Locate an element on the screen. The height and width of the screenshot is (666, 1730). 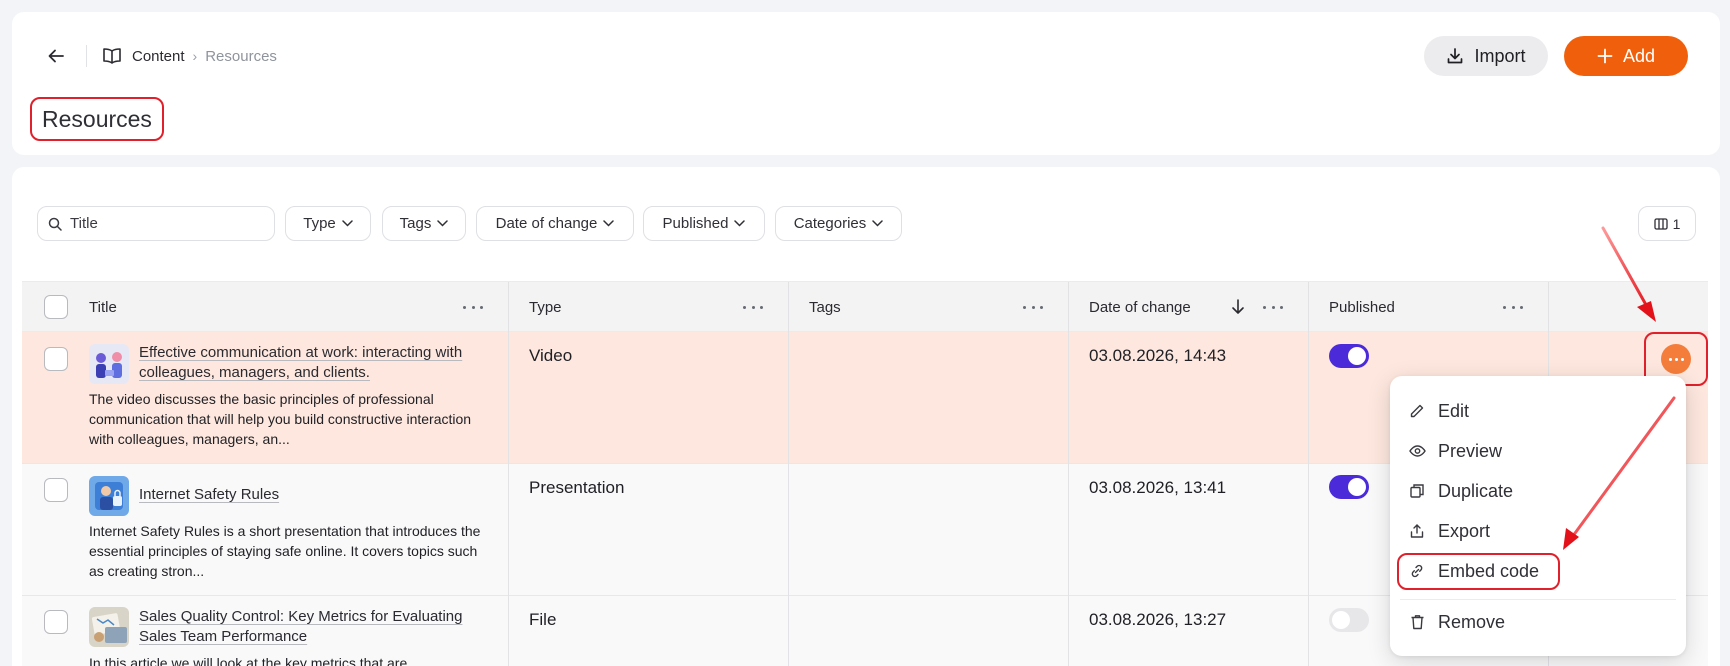
menu-item-label: Remove is located at coordinates (1472, 621).